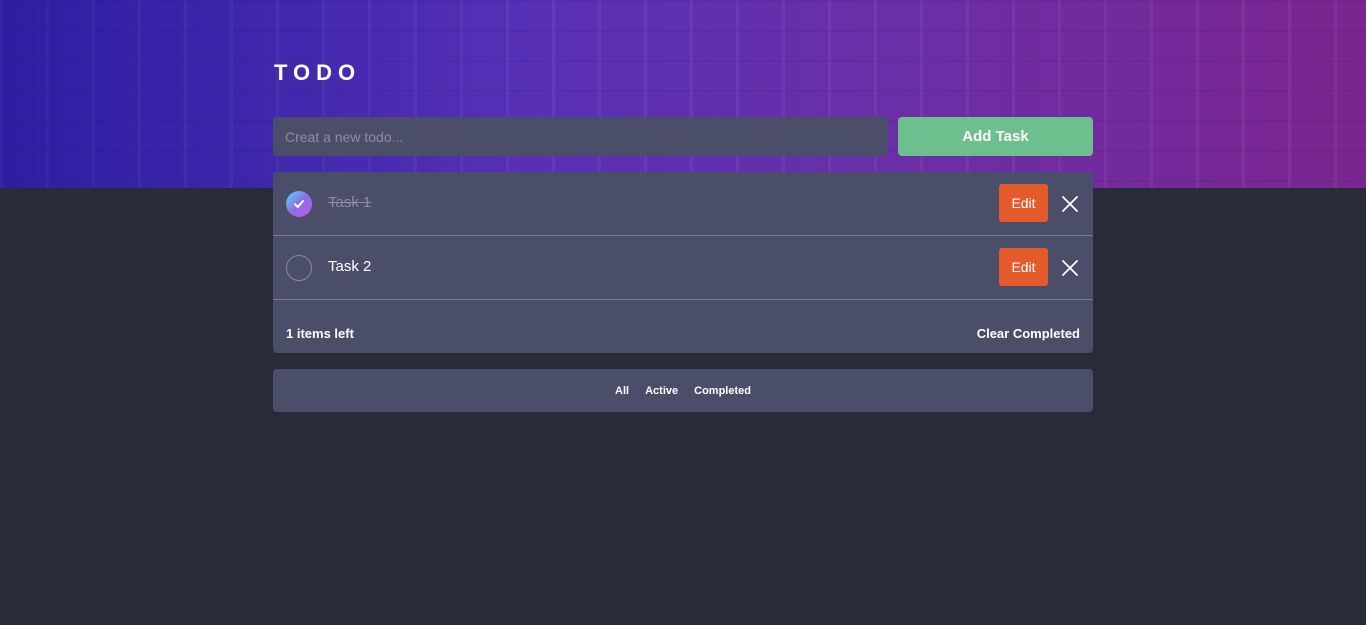 Image resolution: width=1366 pixels, height=625 pixels. I want to click on filter-bar: All Active Completed, so click(683, 390).